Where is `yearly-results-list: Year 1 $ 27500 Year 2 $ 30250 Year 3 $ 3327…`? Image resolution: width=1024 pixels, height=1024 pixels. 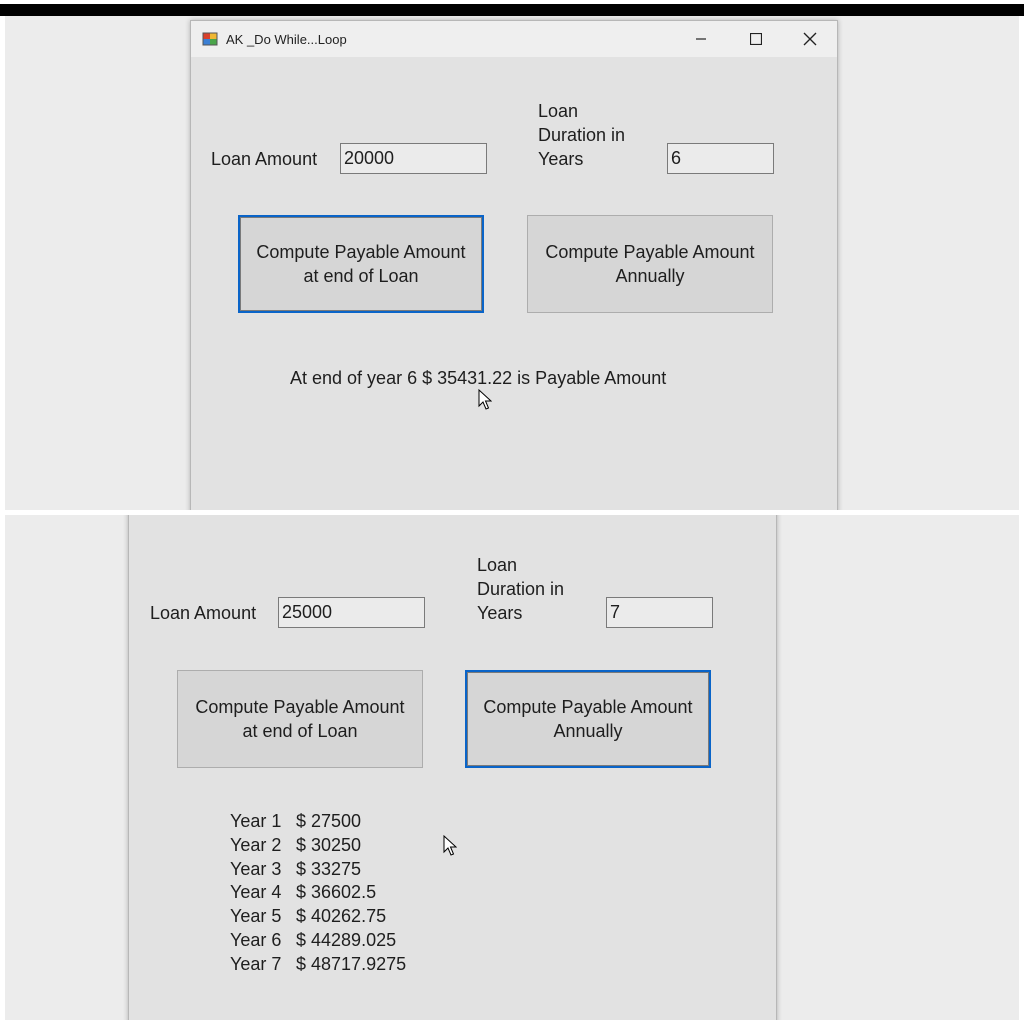 yearly-results-list: Year 1 $ 27500 Year 2 $ 30250 Year 3 $ 3327… is located at coordinates (318, 893).